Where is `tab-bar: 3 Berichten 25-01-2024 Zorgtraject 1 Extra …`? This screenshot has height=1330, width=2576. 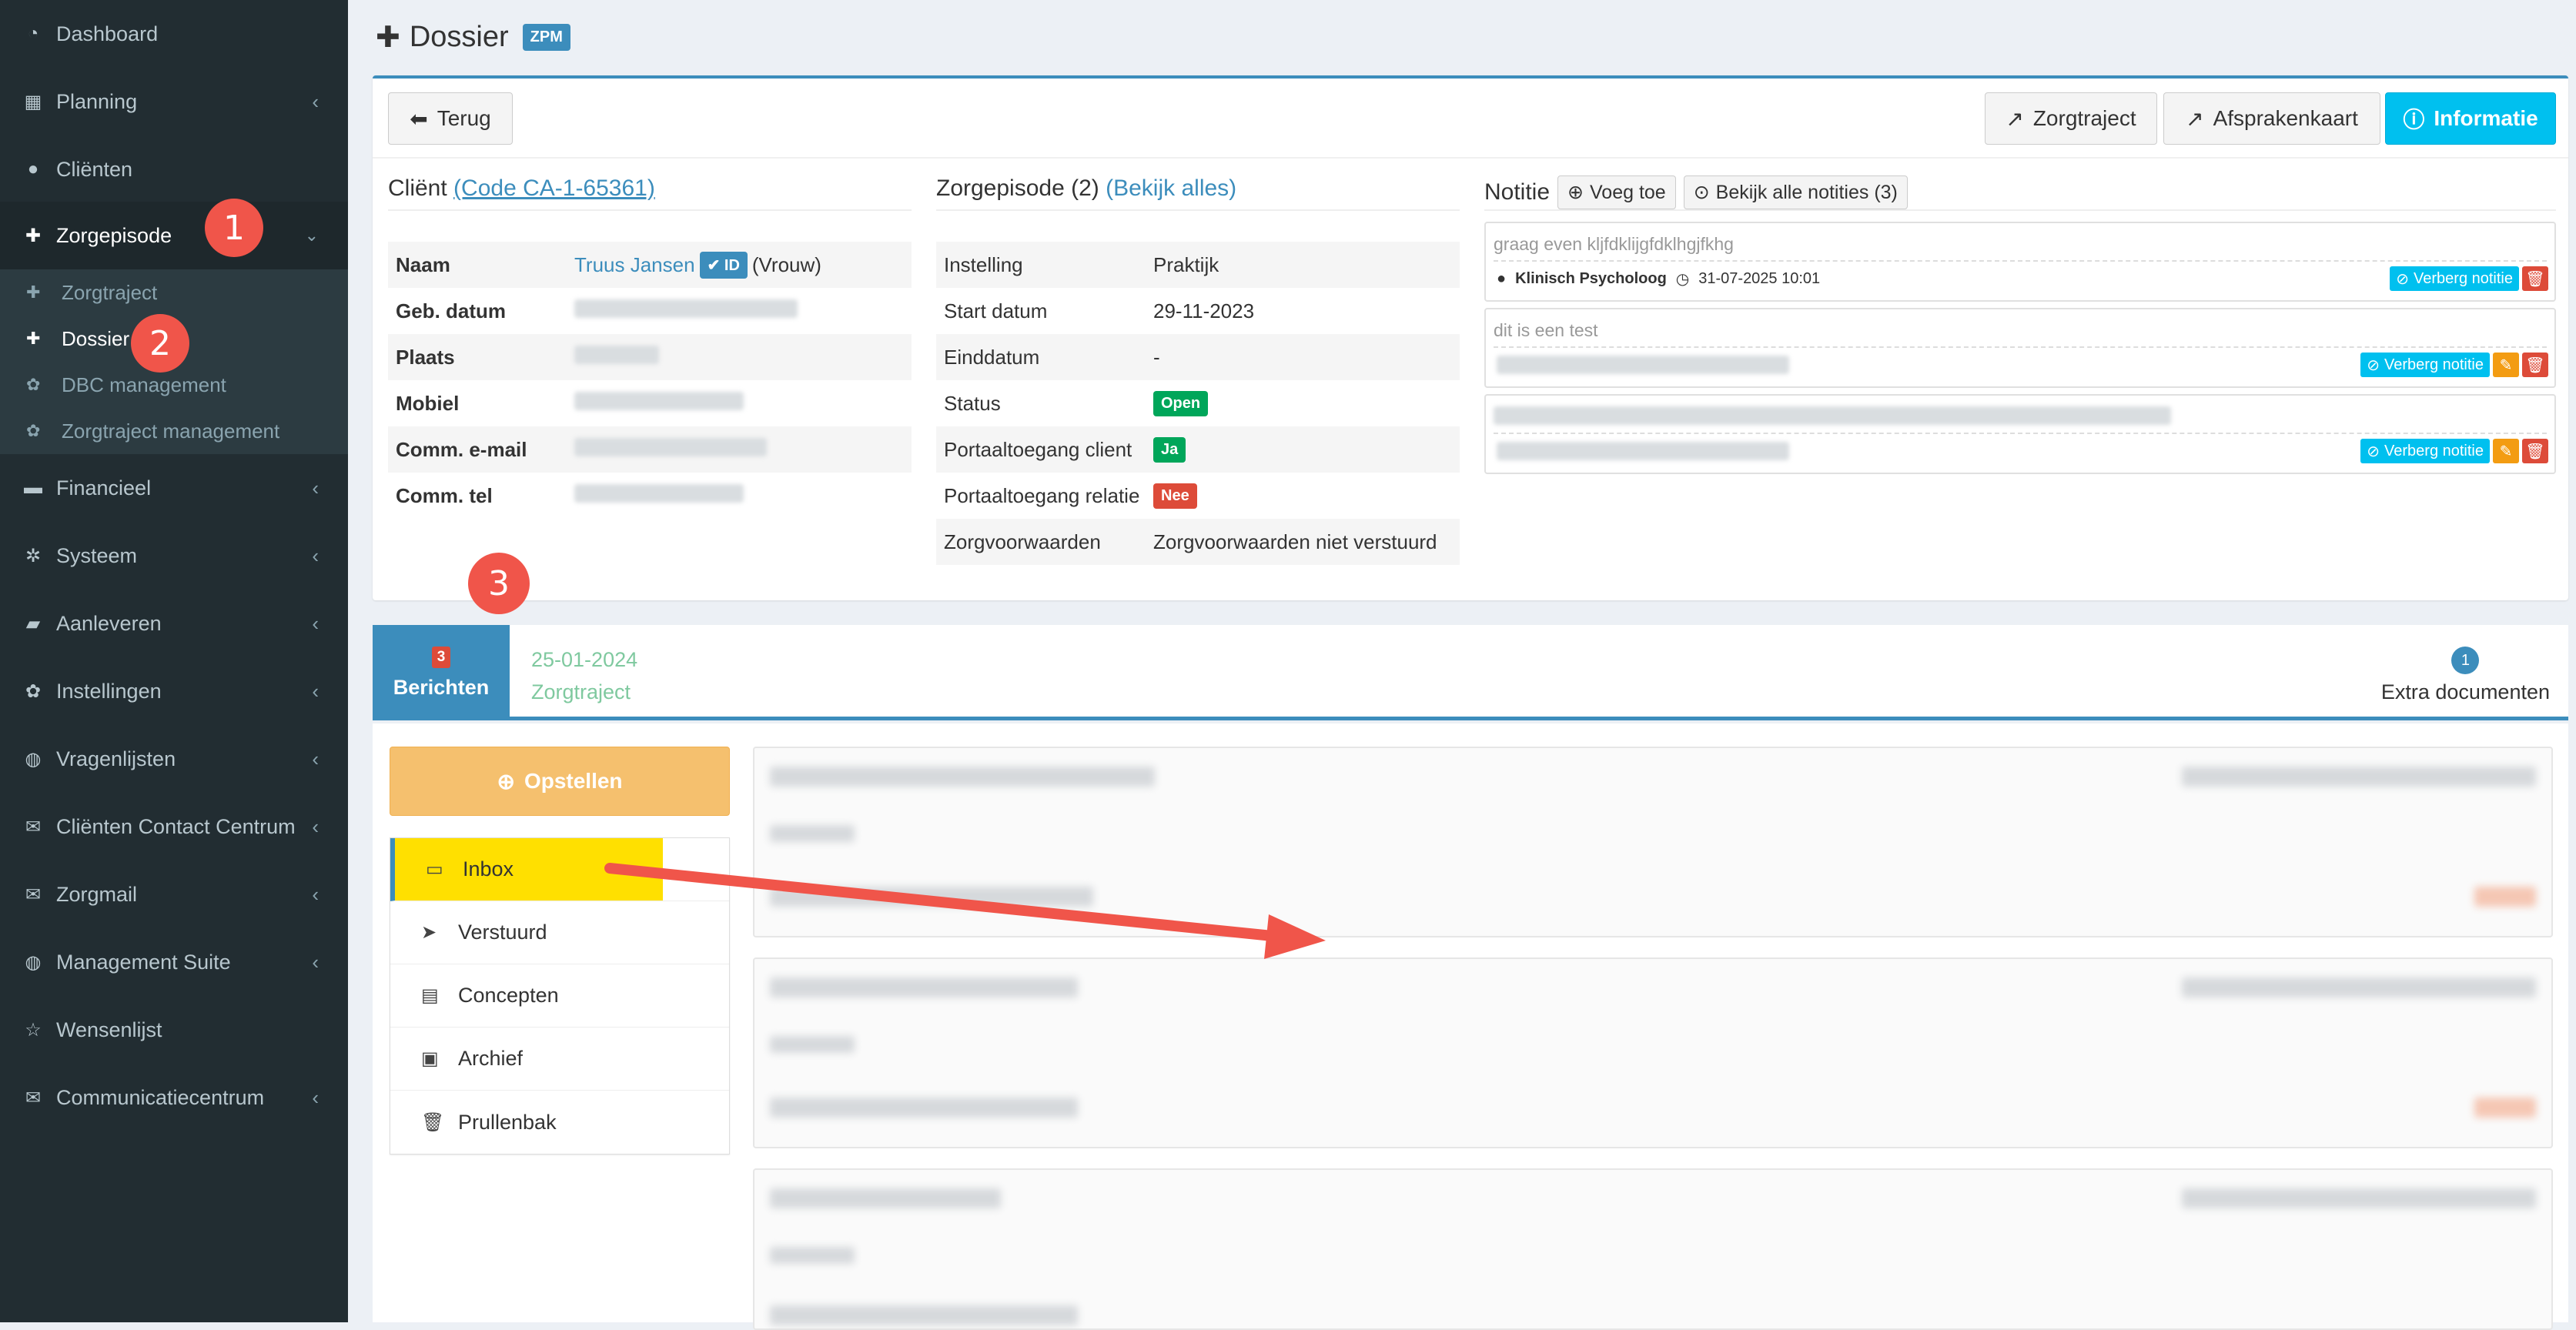
tab-bar: 3 Berichten 25-01-2024 Zorgtraject 1 Extra … is located at coordinates (1471, 673).